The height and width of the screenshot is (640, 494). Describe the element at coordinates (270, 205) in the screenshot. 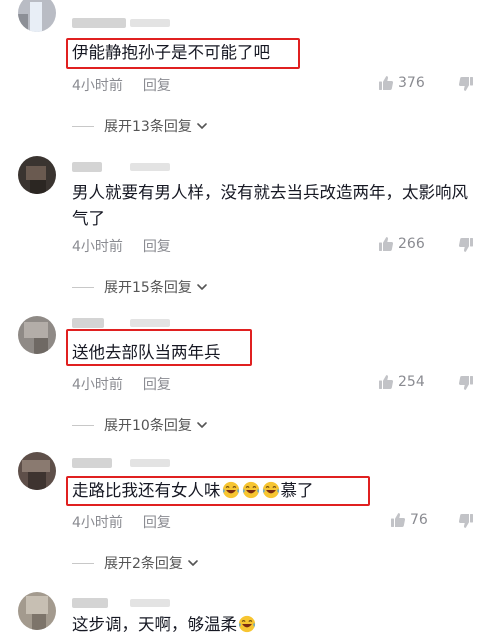

I see `comment-text: 男人就要有男人样，没有就去当兵改造两年，太影响风气了` at that location.